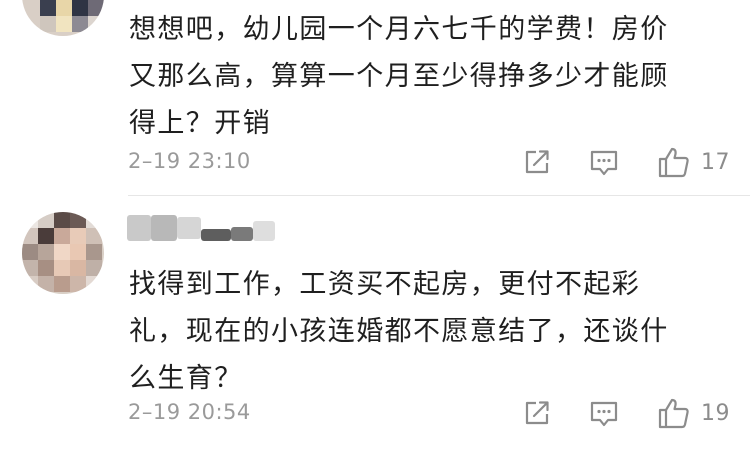  What do you see at coordinates (715, 413) in the screenshot?
I see `like-count: 19` at bounding box center [715, 413].